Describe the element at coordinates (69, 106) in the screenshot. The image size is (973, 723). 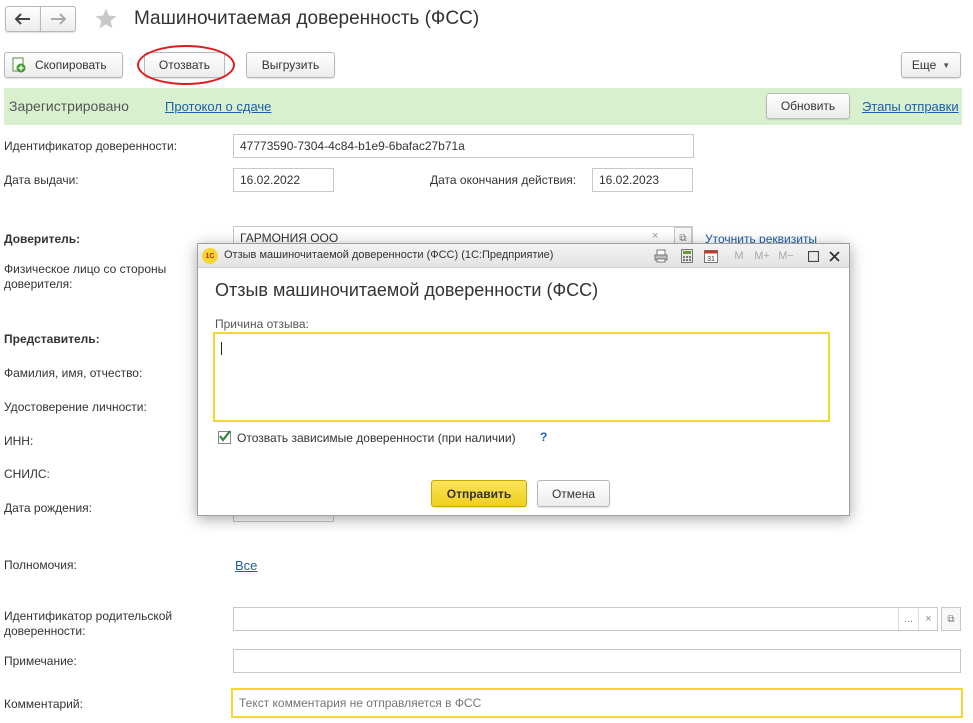
I see `status-text: Зарегистрировано` at that location.